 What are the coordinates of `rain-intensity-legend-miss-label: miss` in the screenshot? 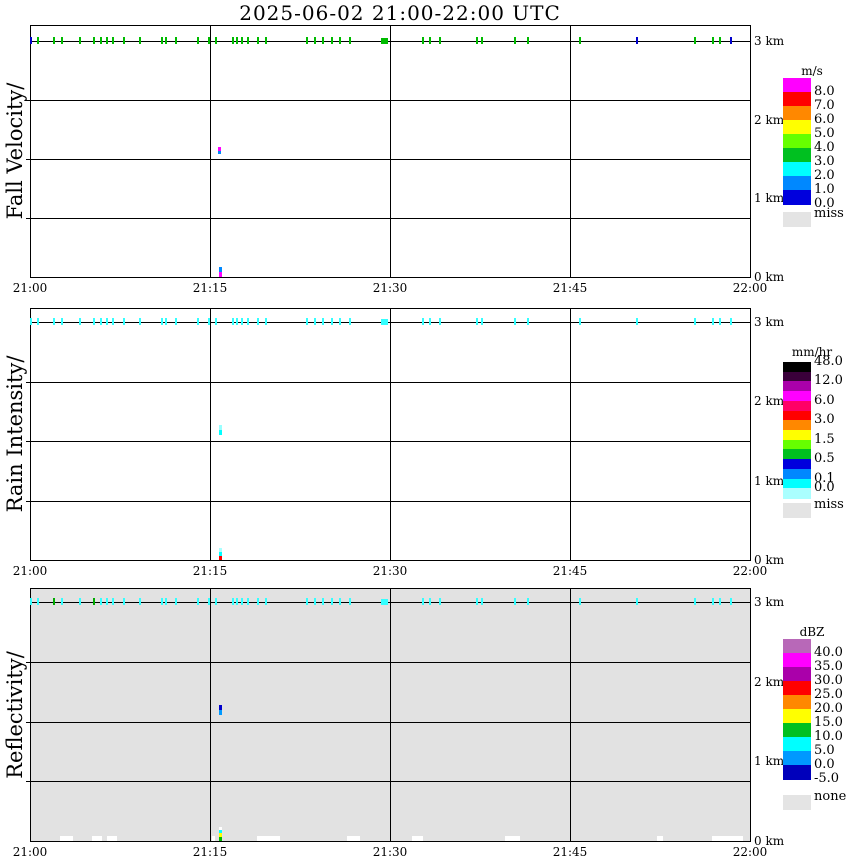 It's located at (829, 504).